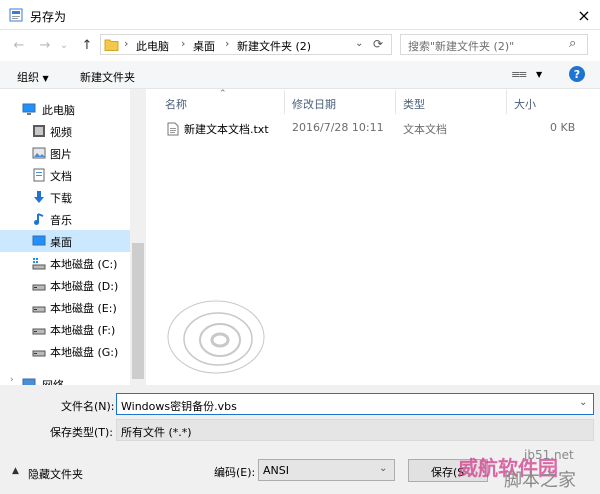  I want to click on column-header-modified: 修改日期, so click(314, 104).